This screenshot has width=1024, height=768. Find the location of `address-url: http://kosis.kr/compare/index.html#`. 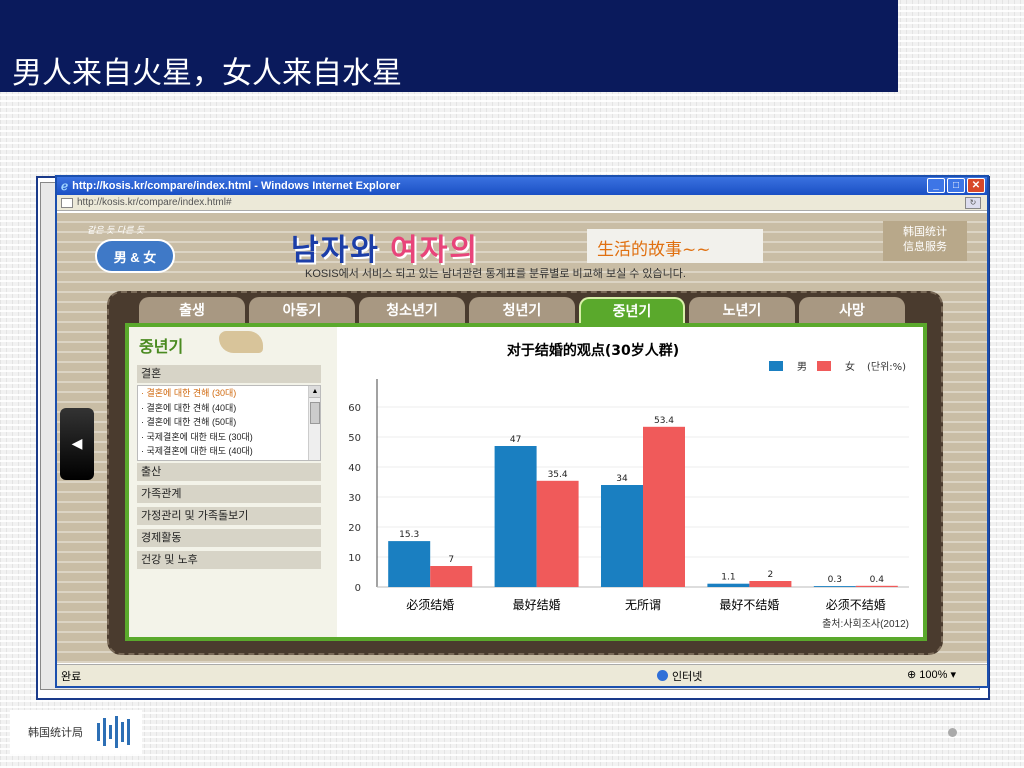

address-url: http://kosis.kr/compare/index.html# is located at coordinates (154, 202).